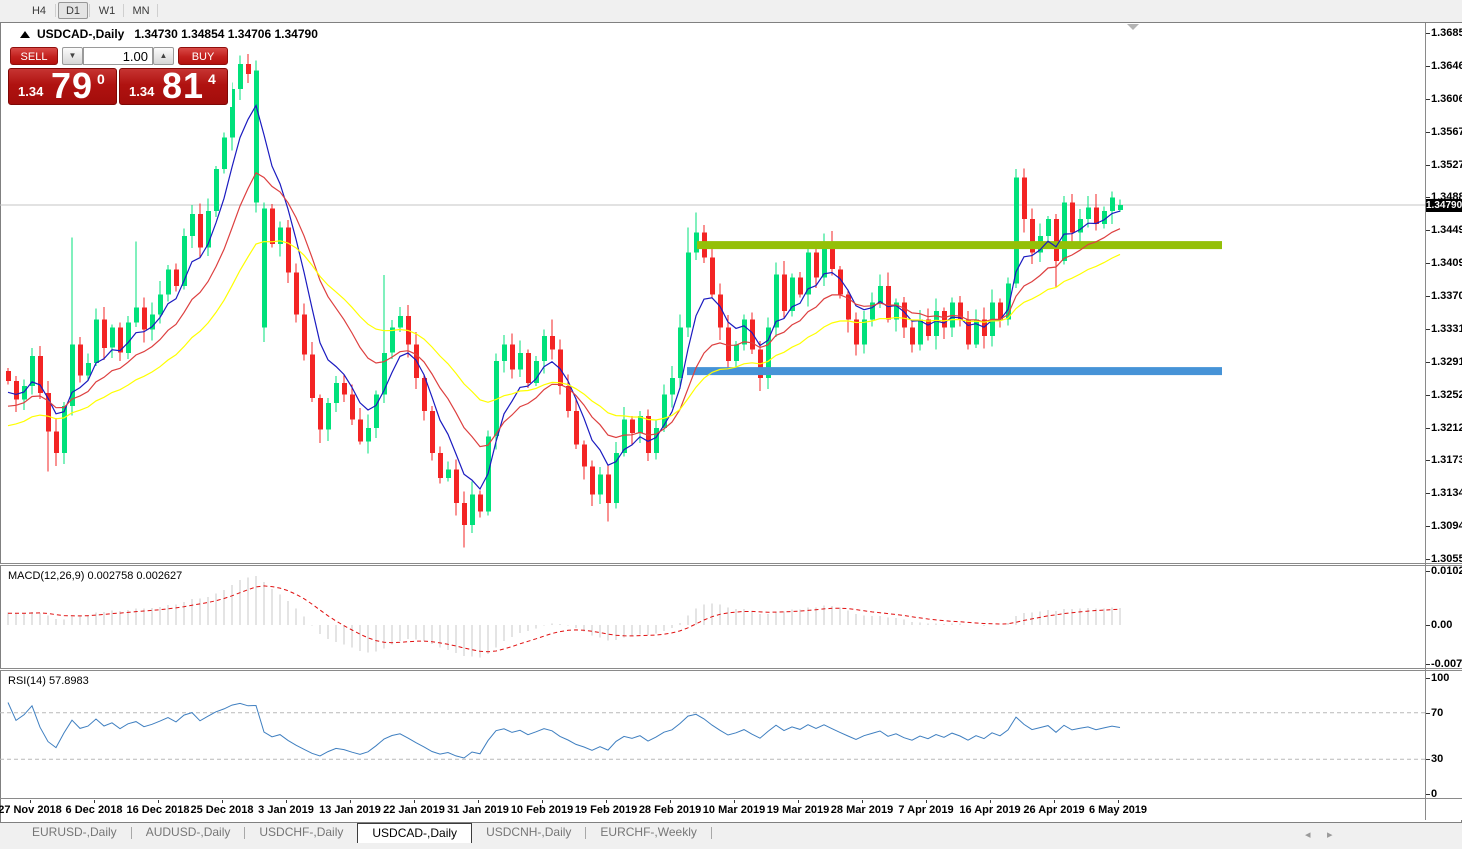 The image size is (1462, 849). Describe the element at coordinates (1330, 834) in the screenshot. I see `tab-scroll-right-icon: ▸` at that location.